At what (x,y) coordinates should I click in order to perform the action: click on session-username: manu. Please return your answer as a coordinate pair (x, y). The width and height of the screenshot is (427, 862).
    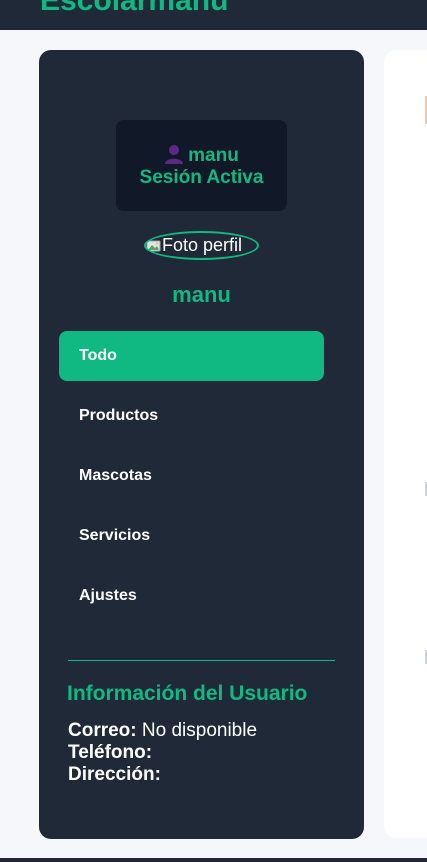
    Looking at the image, I should click on (213, 155).